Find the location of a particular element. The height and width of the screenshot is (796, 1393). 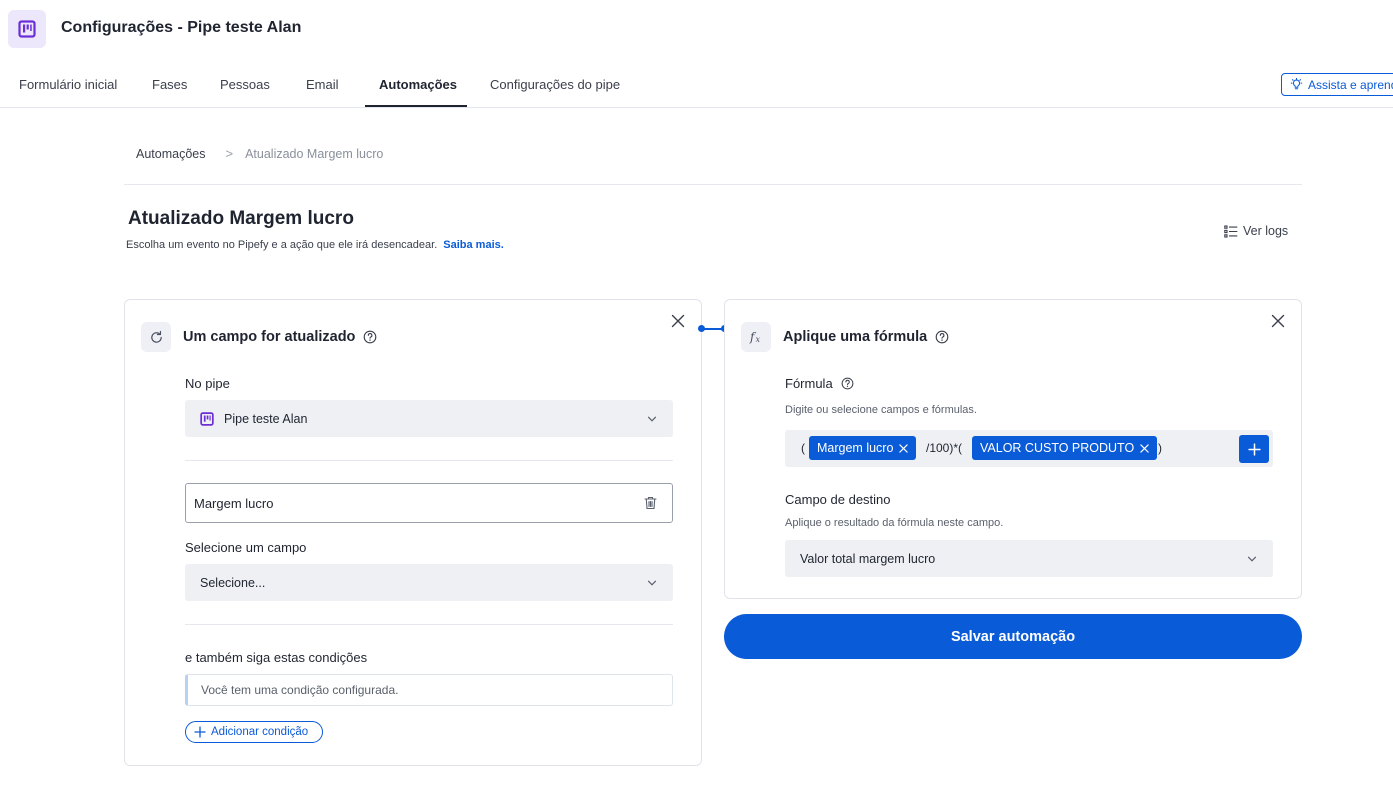

add-condition-button: Adicionar condição is located at coordinates (254, 732).